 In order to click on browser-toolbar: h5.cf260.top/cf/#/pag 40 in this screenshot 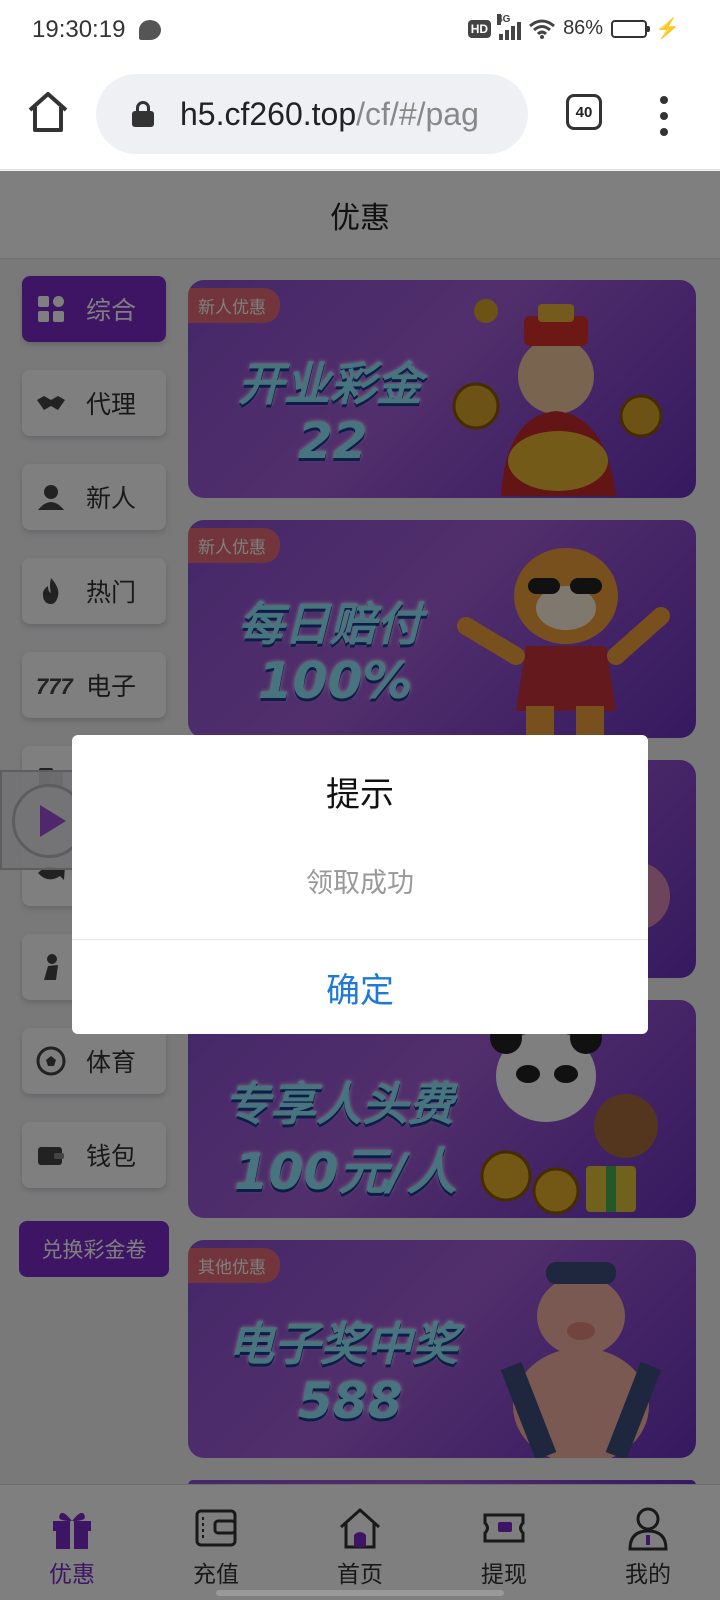, I will do `click(360, 115)`.